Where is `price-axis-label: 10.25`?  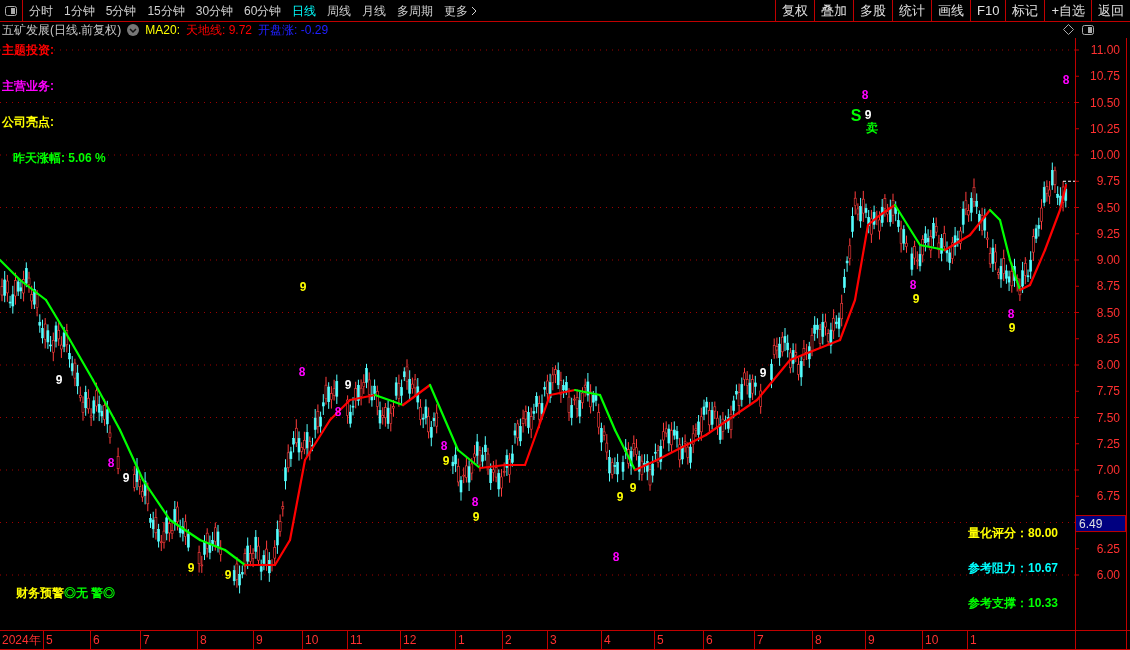
price-axis-label: 10.25 is located at coordinates (1104, 128).